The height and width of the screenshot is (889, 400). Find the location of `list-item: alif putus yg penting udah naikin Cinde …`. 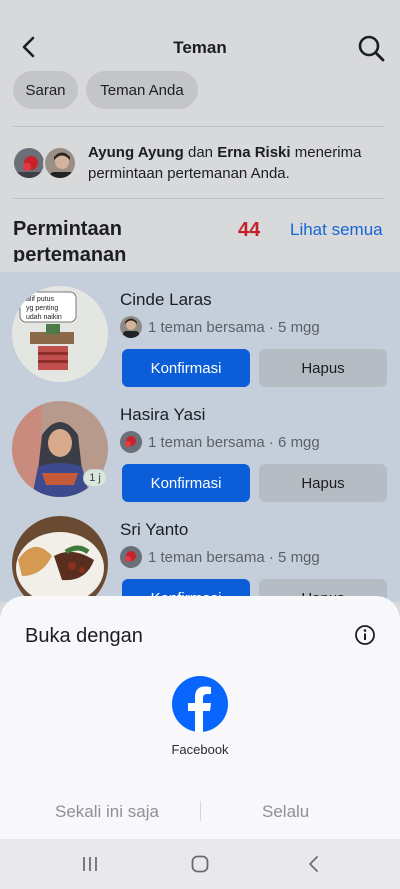

list-item: alif putus yg penting udah naikin Cinde … is located at coordinates (200, 335).